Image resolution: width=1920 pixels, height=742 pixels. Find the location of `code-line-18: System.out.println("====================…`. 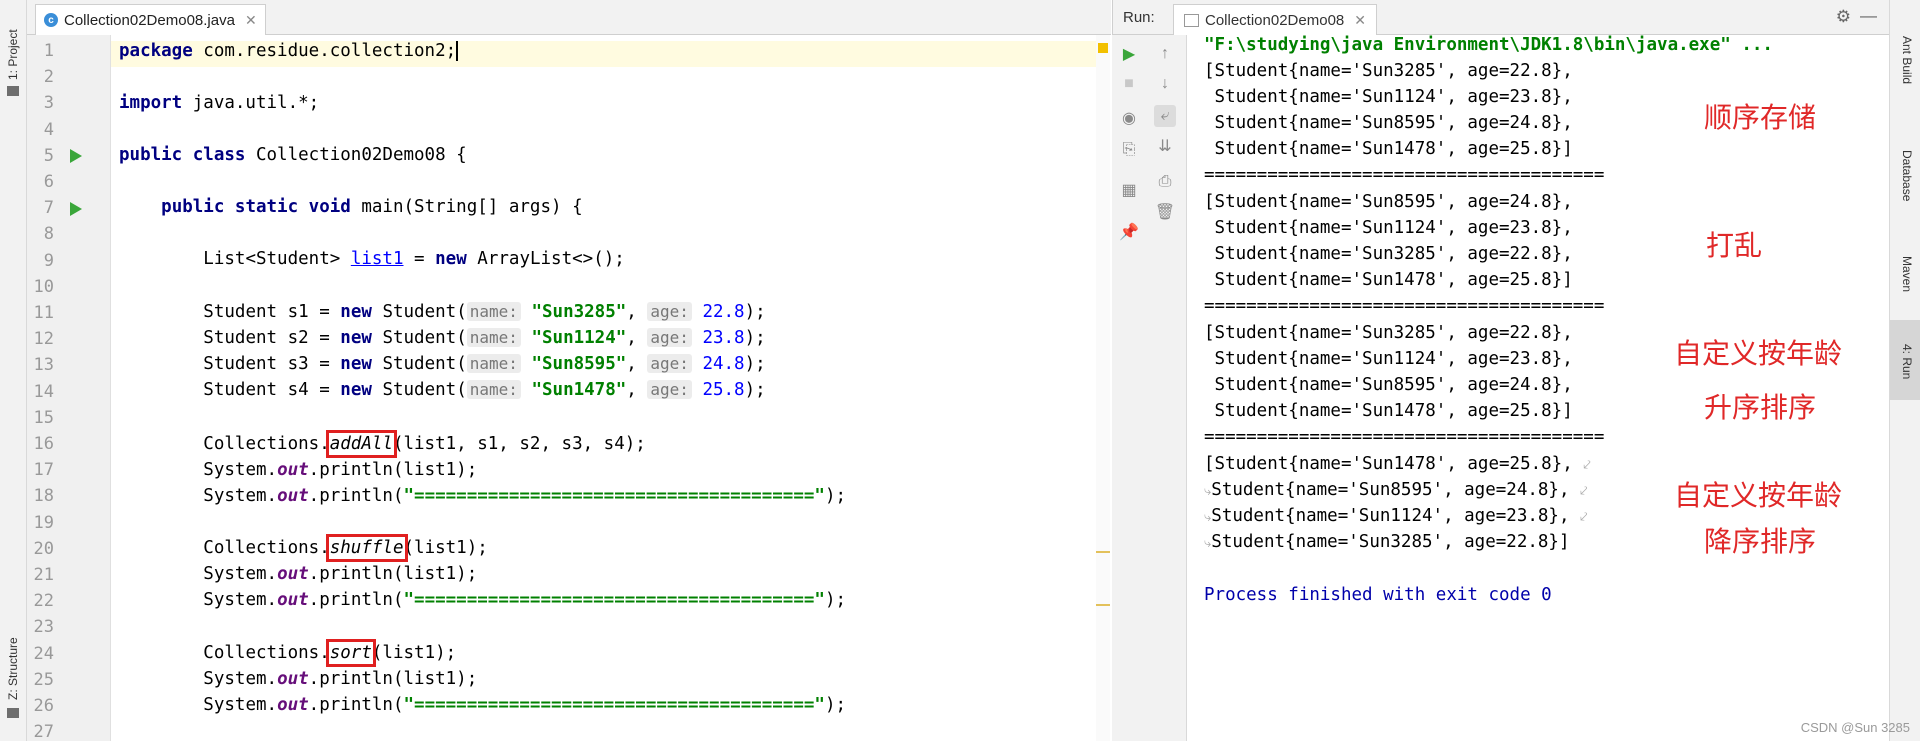

code-line-18: System.out.println("====================… is located at coordinates (525, 496).